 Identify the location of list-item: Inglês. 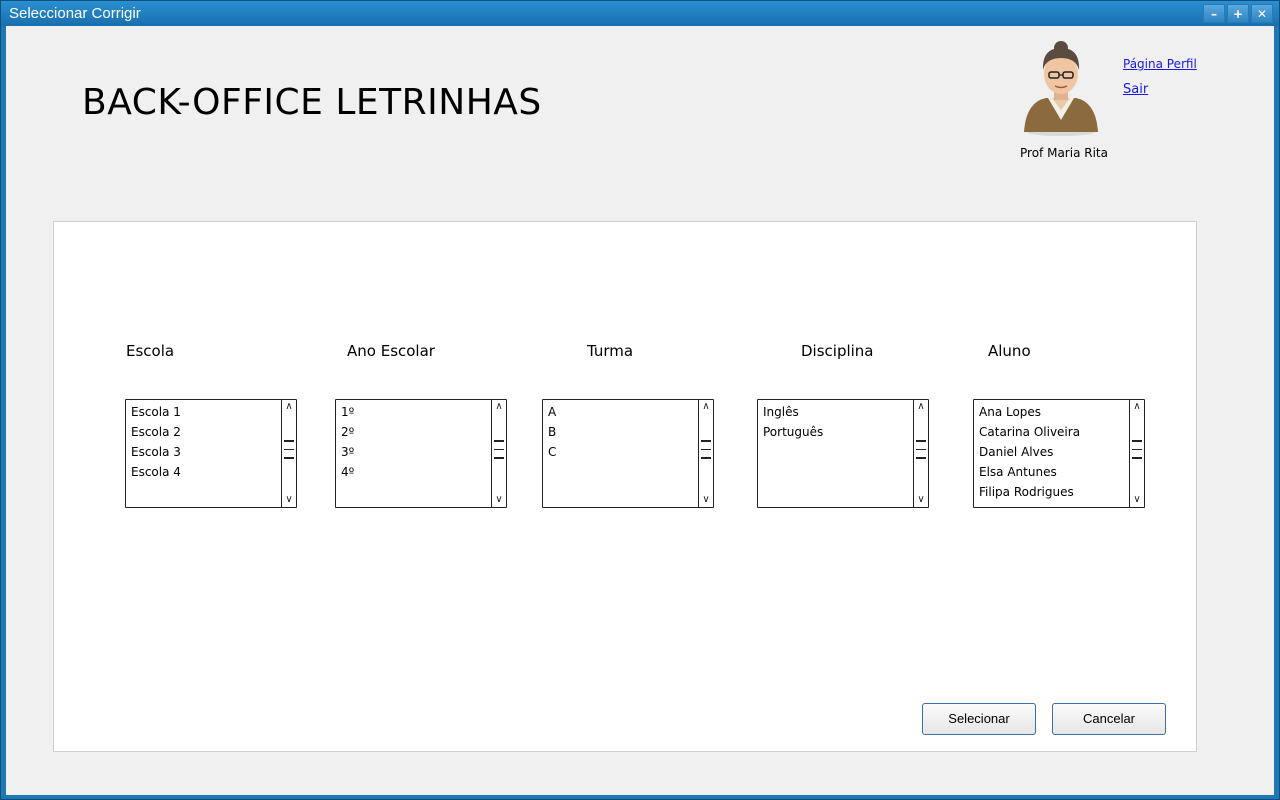
(837, 412).